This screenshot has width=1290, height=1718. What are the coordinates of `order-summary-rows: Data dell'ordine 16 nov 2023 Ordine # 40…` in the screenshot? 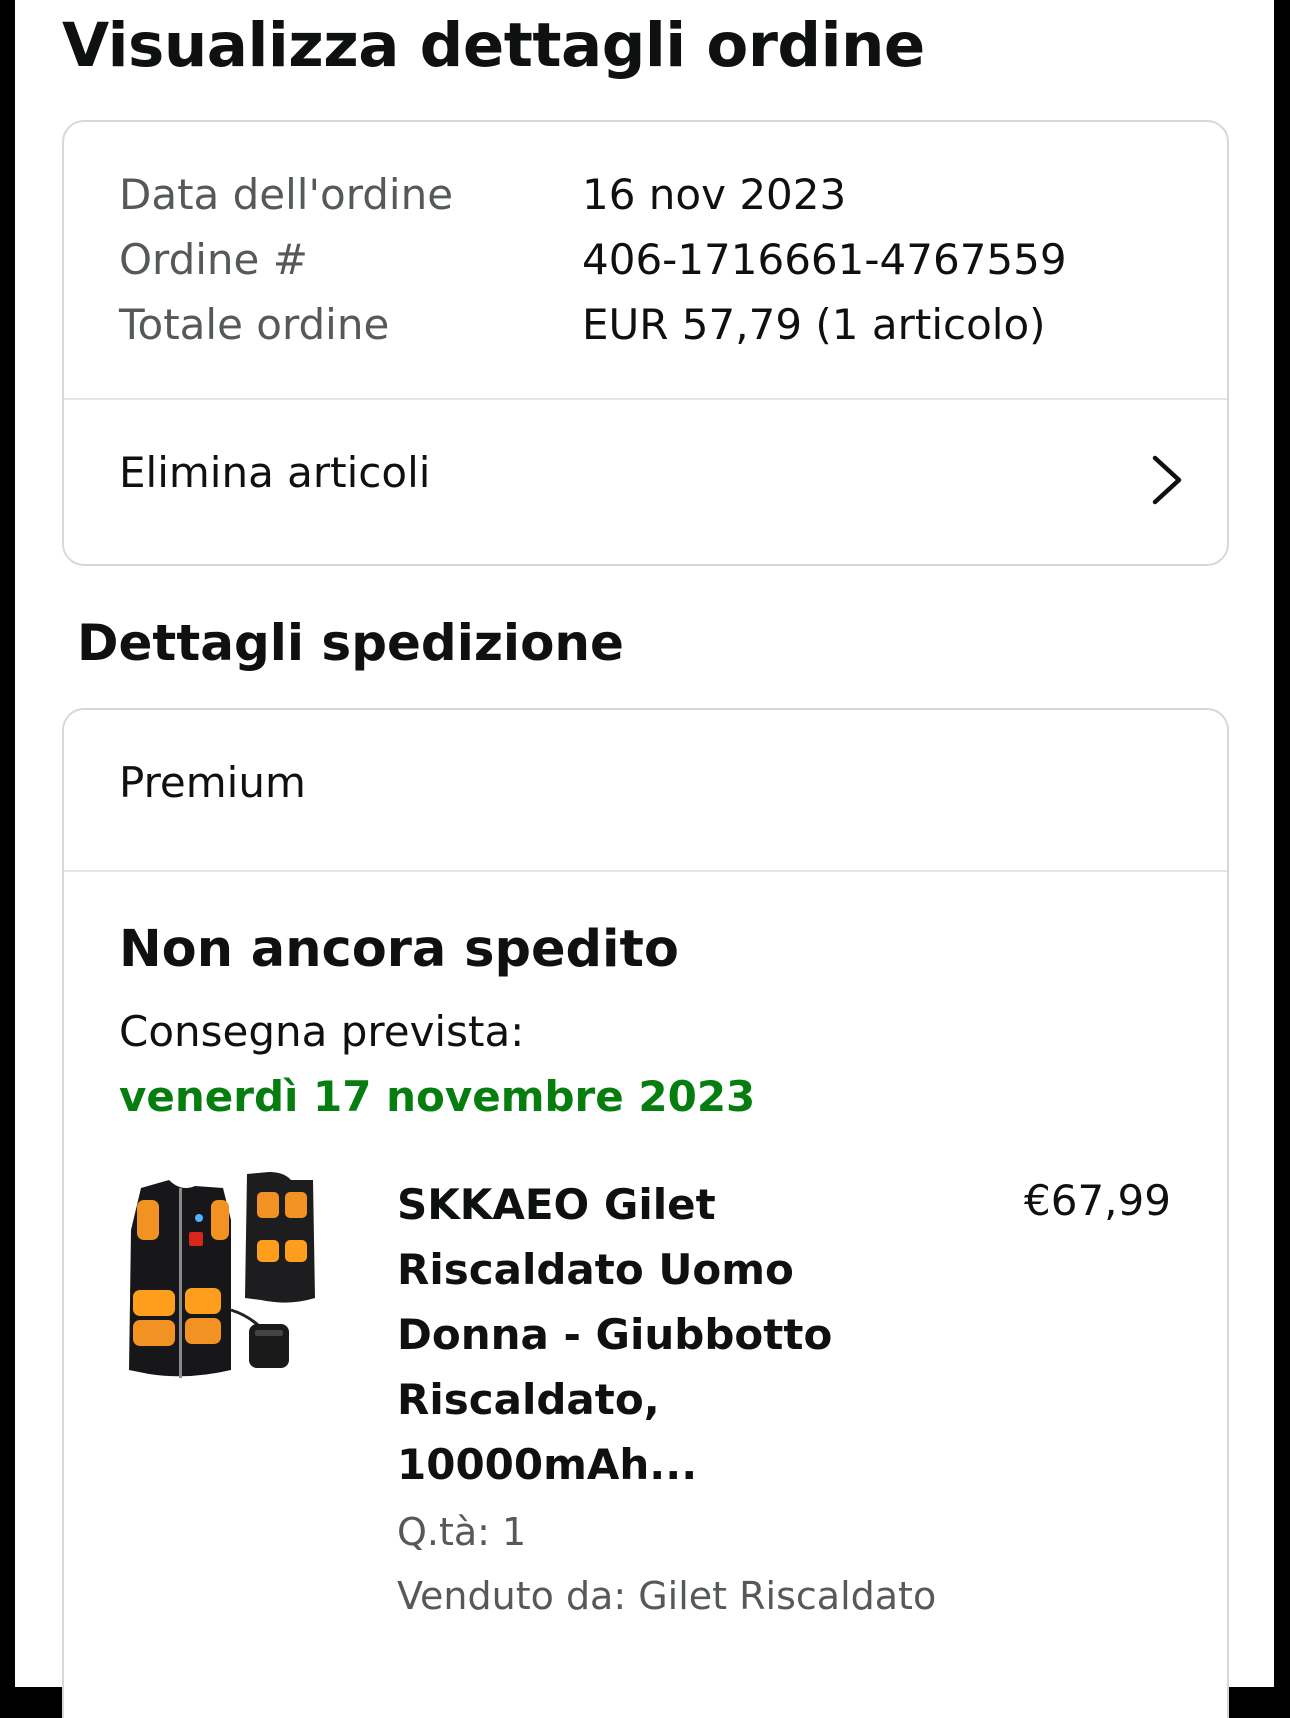 It's located at (644, 267).